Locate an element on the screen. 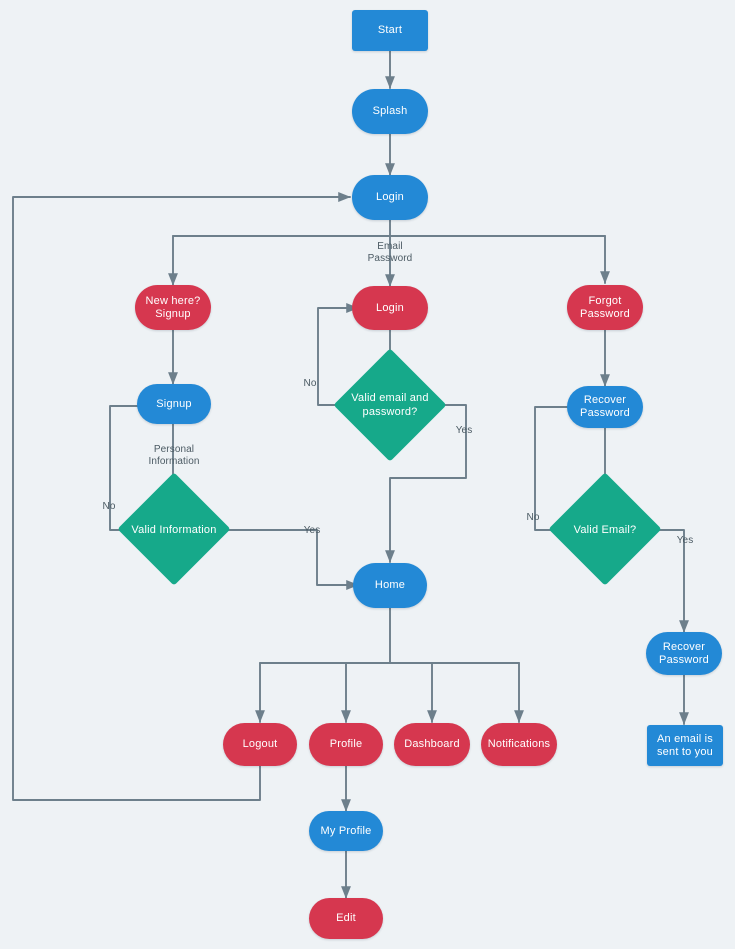 The image size is (735, 949). edge-label-no-recover: No is located at coordinates (533, 517).